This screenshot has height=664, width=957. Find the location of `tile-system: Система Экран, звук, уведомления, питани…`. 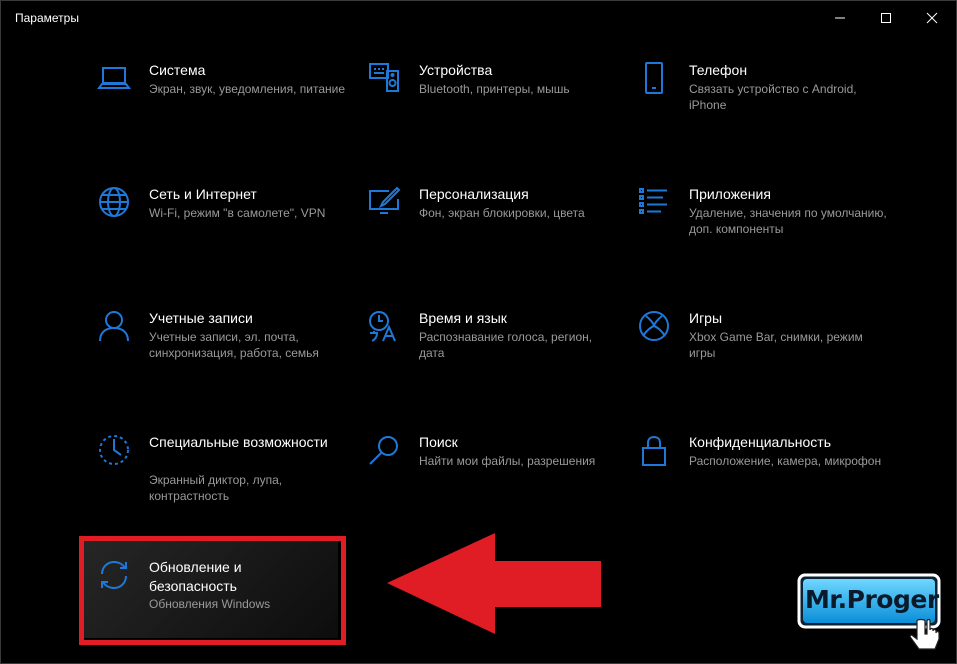

tile-system: Система Экран, звук, уведомления, питани… is located at coordinates (222, 116).